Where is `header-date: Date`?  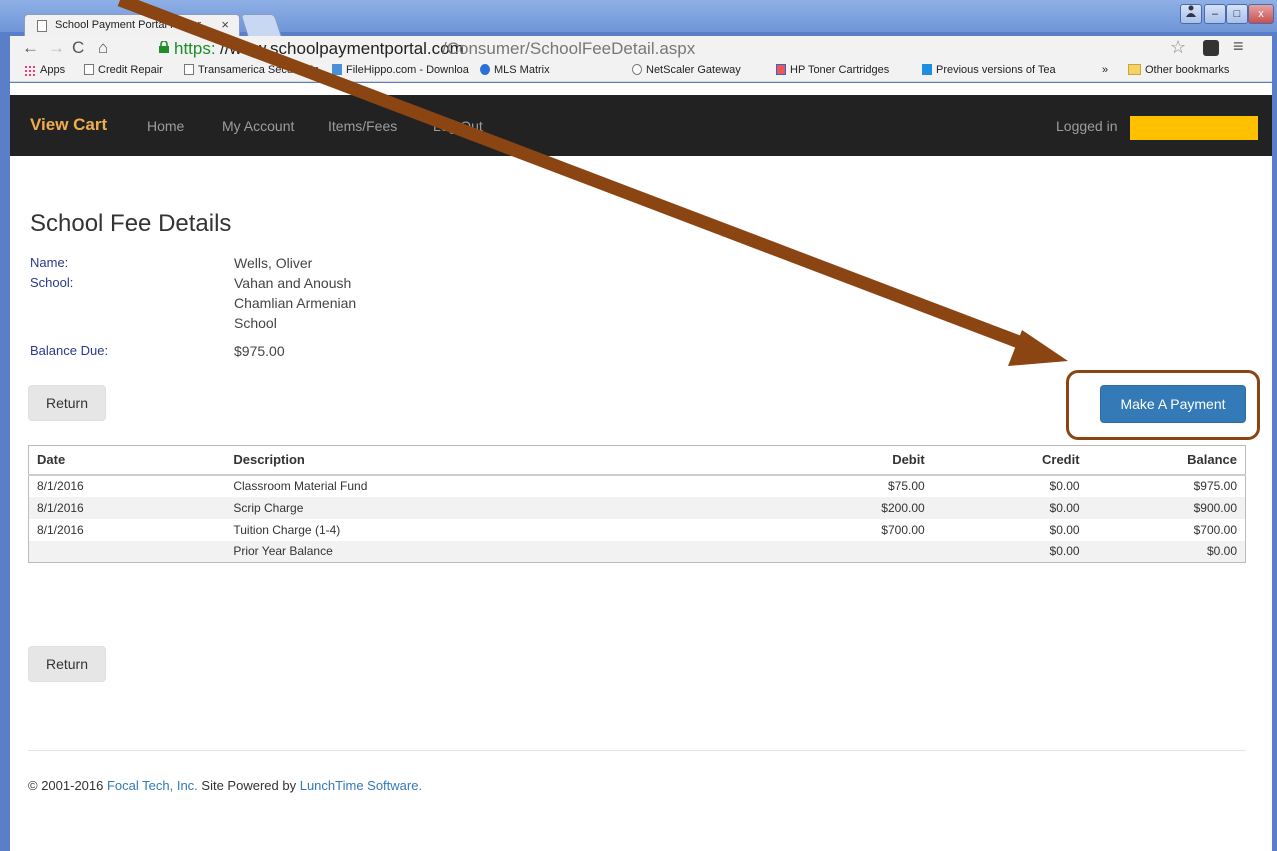 header-date: Date is located at coordinates (127, 460).